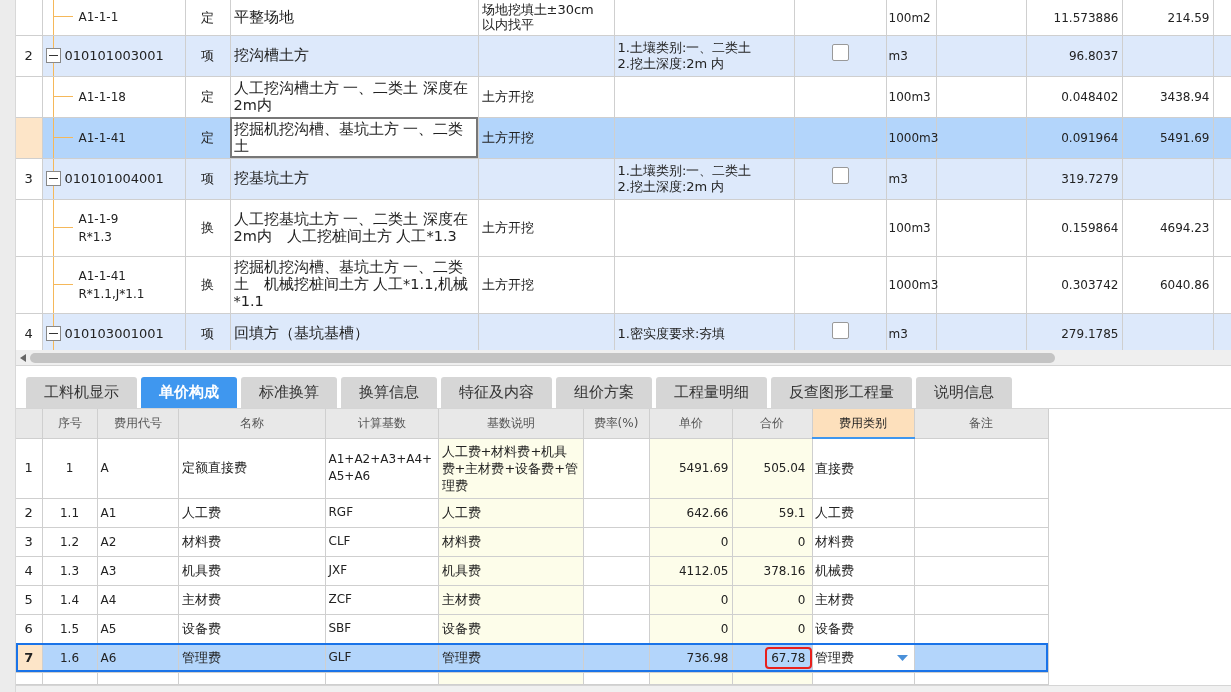 Image resolution: width=1231 pixels, height=692 pixels. I want to click on column-header: 费用类别, so click(863, 423).